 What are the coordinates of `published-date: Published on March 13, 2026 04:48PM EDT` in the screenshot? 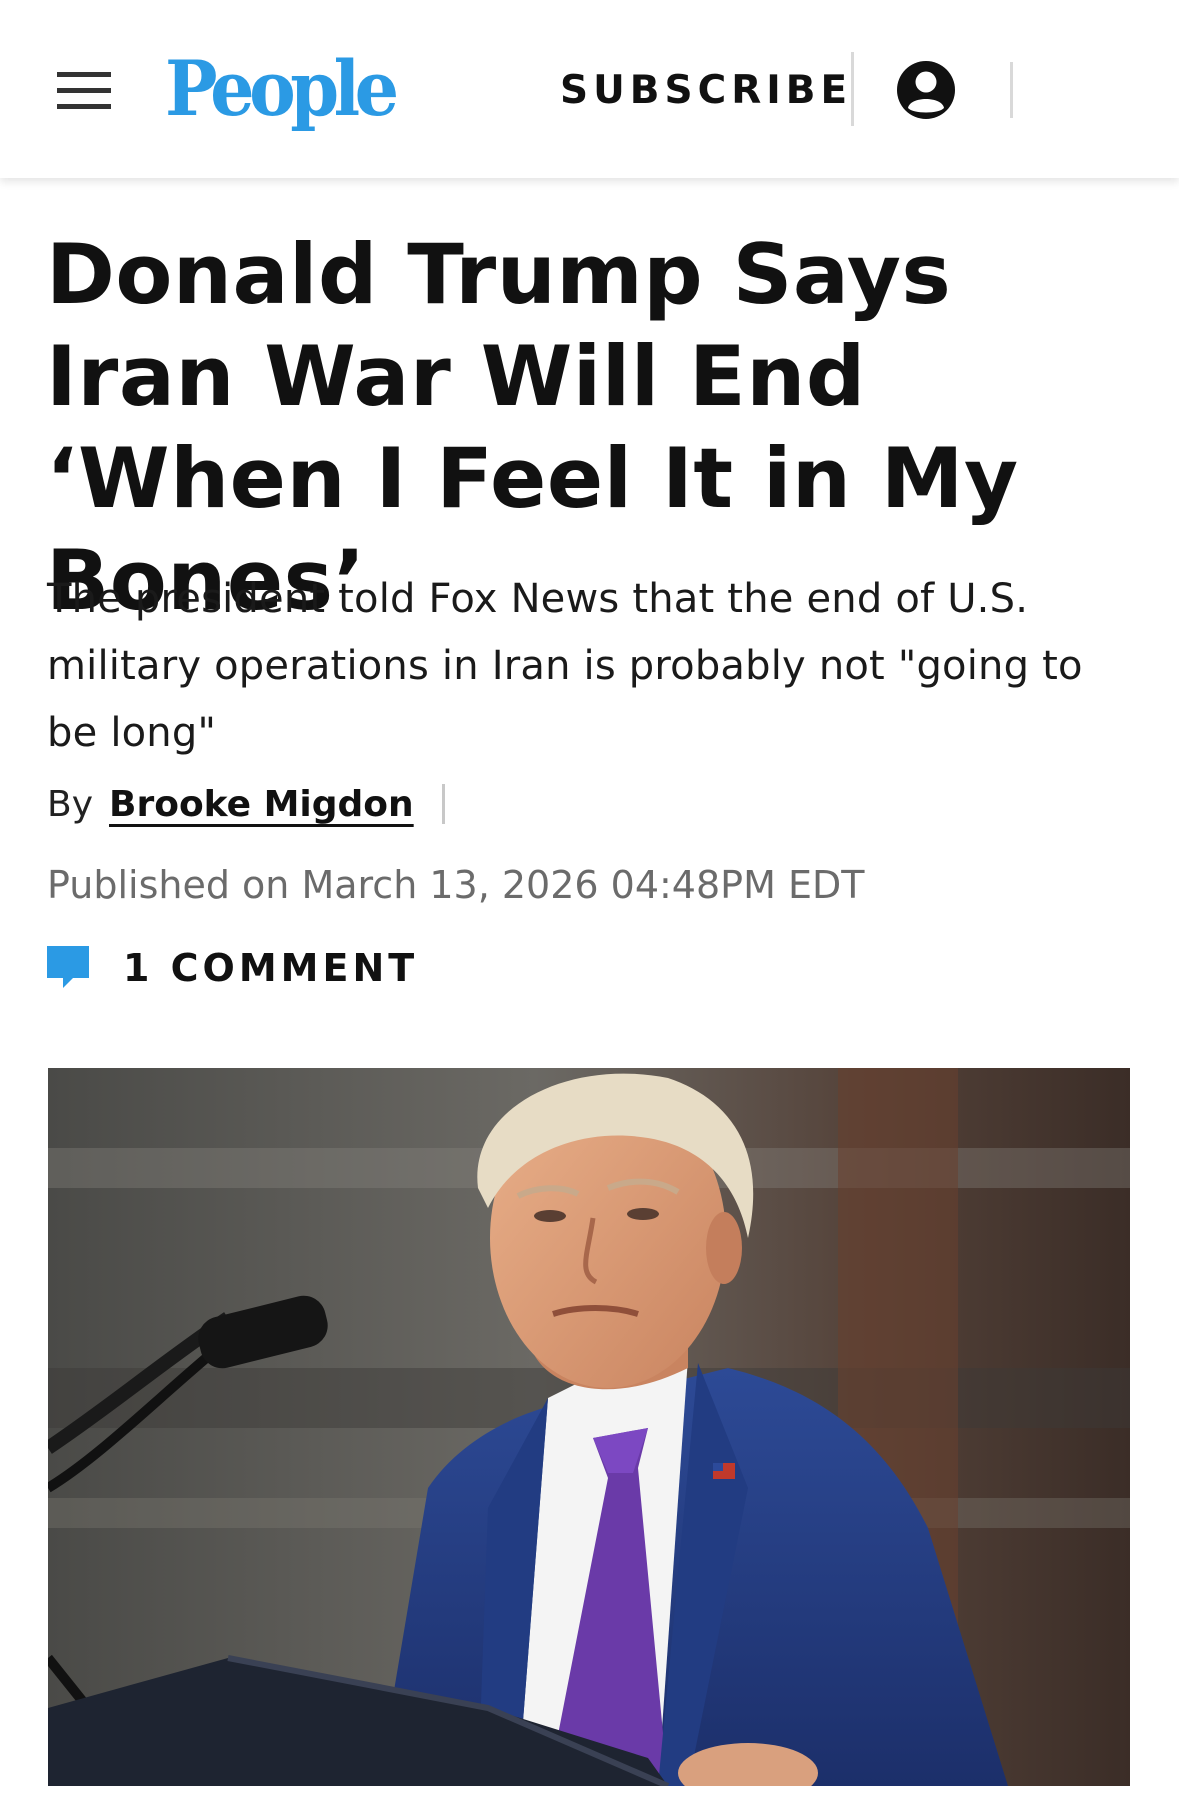 It's located at (456, 885).